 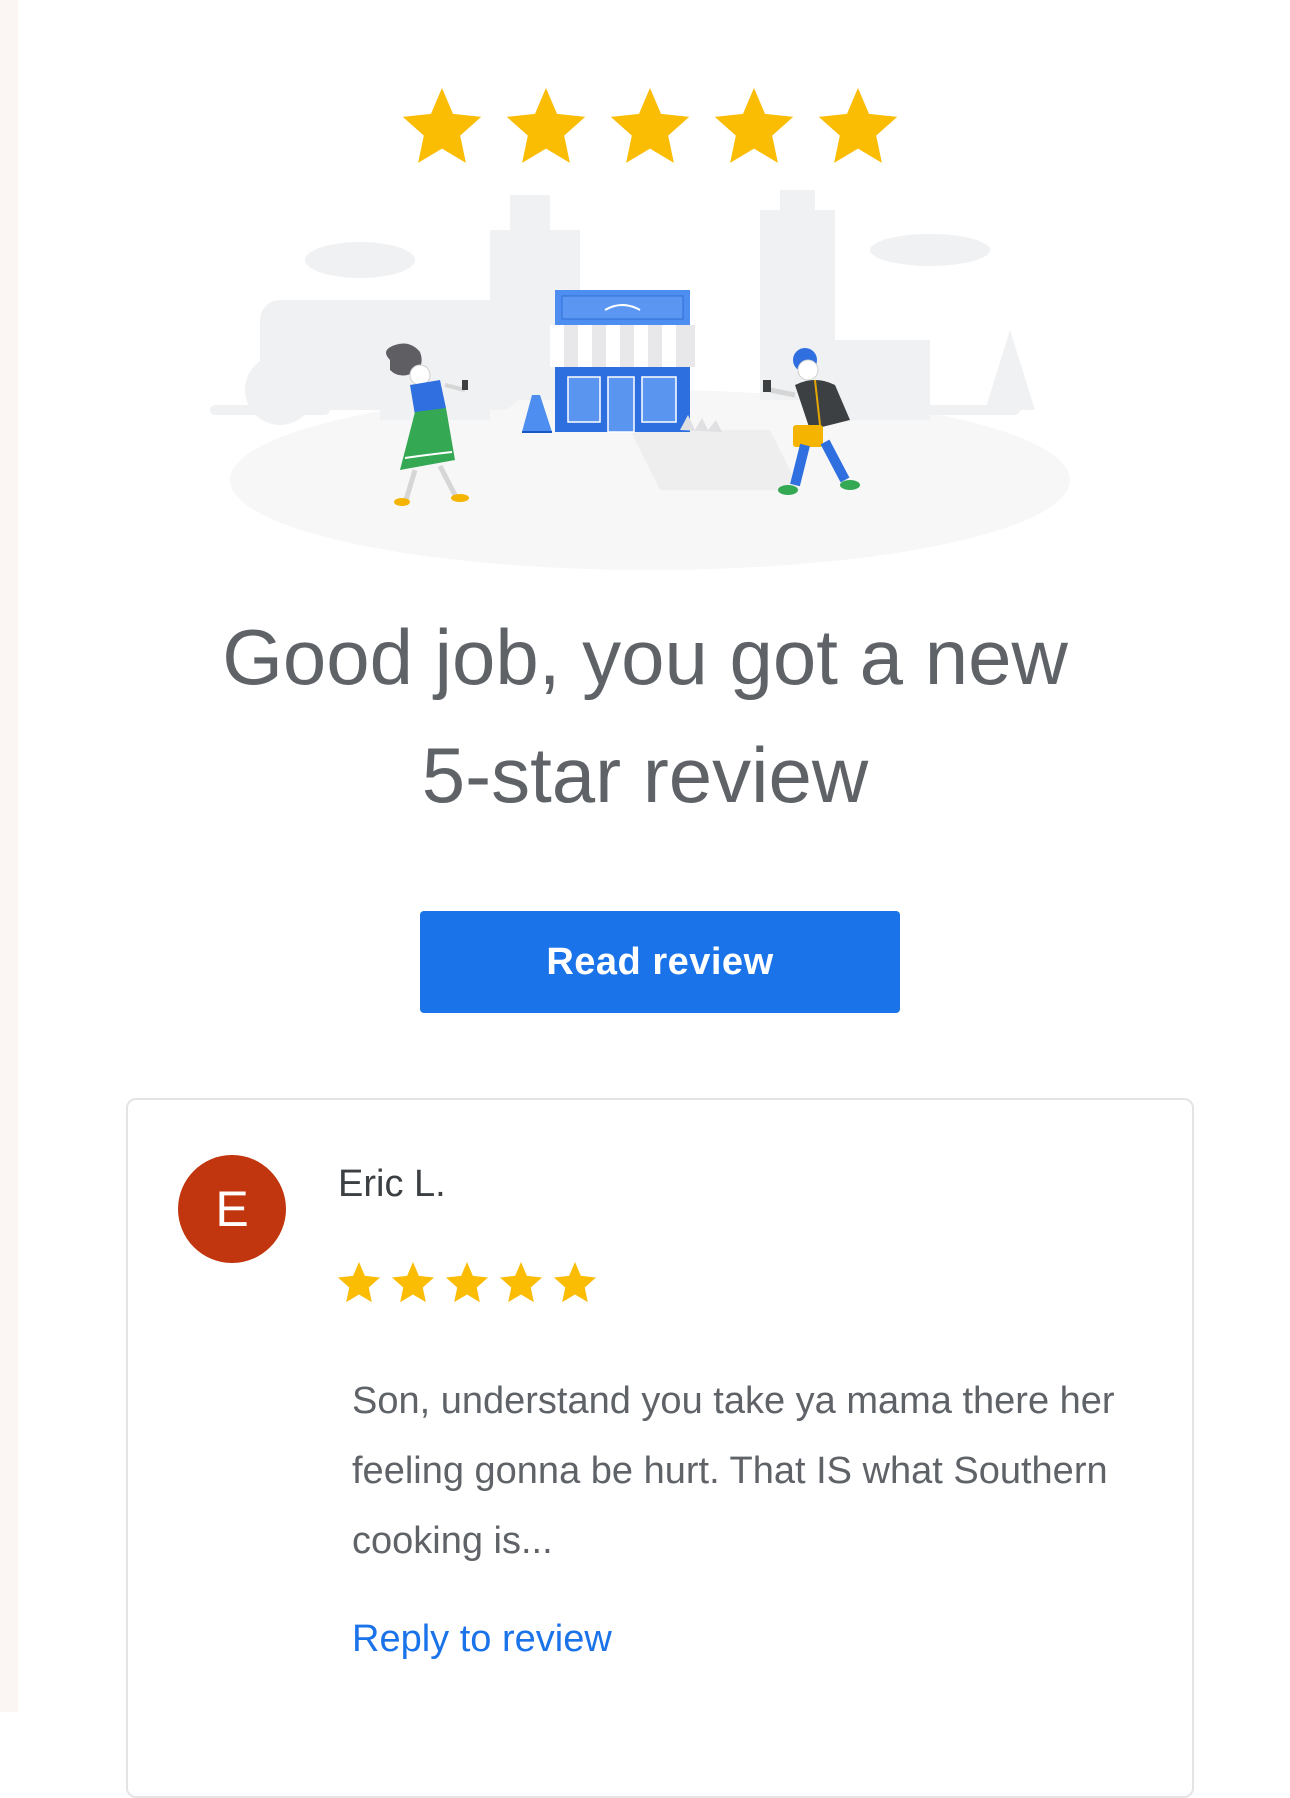 I want to click on headline: Good job, you got a new 5-star review, so click(x=645, y=716).